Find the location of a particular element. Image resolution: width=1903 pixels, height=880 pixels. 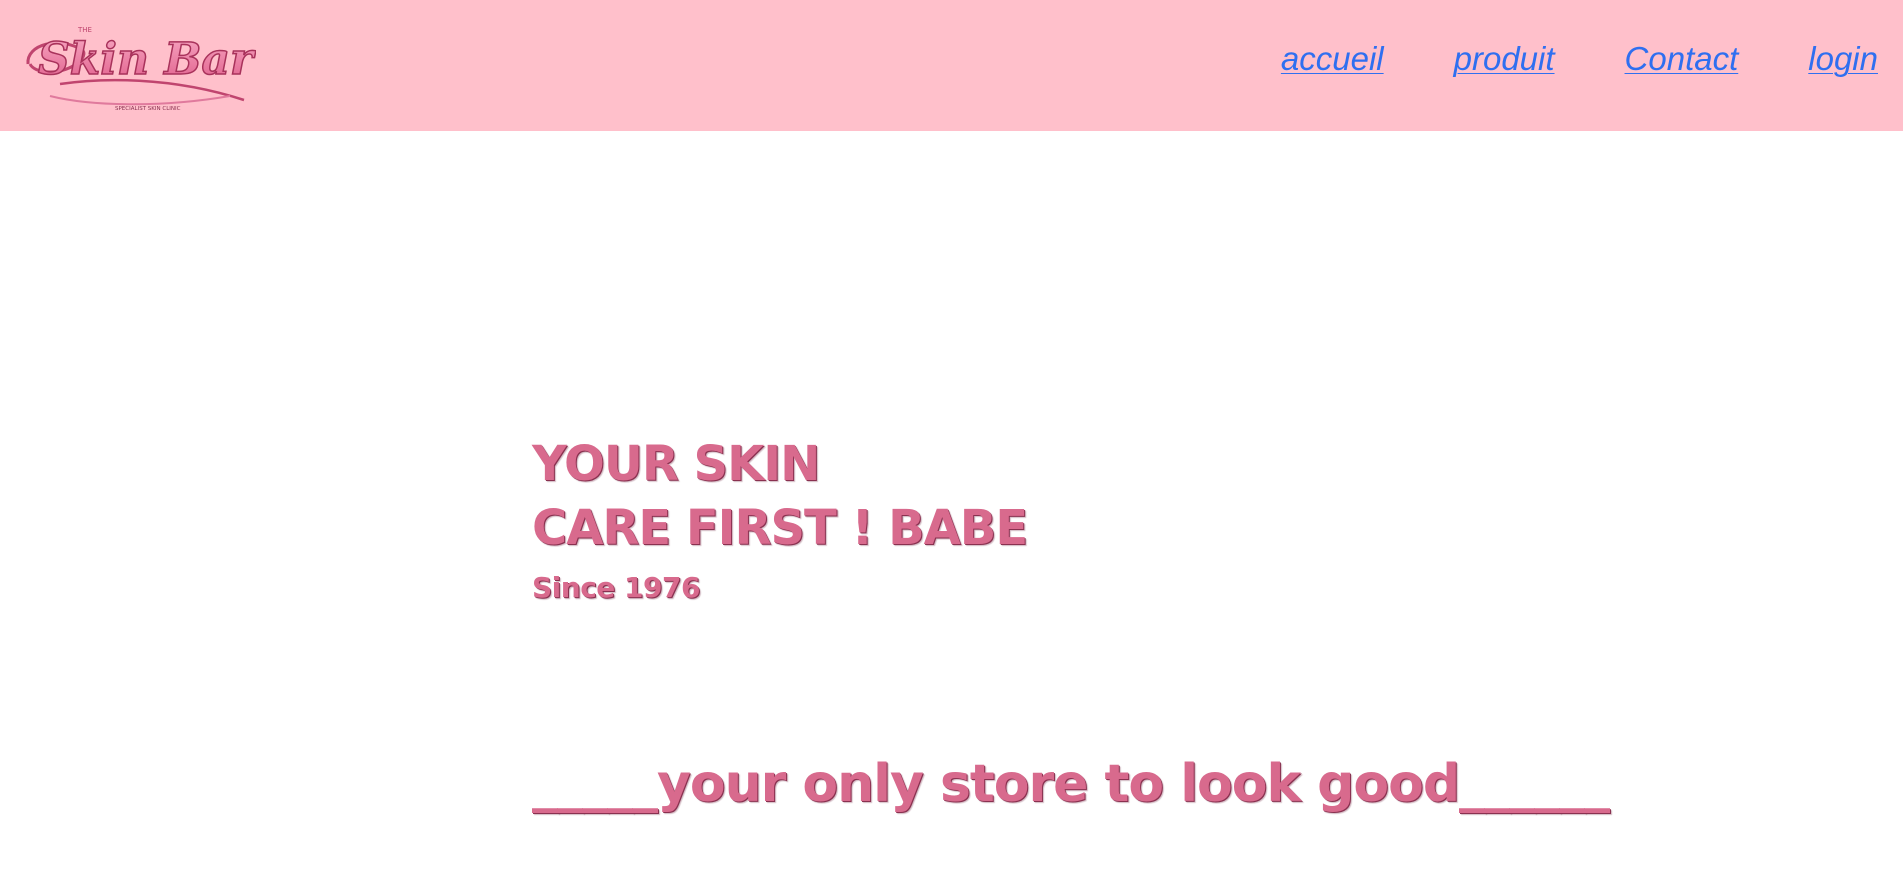

nav-link-produit: produit is located at coordinates (1504, 59).